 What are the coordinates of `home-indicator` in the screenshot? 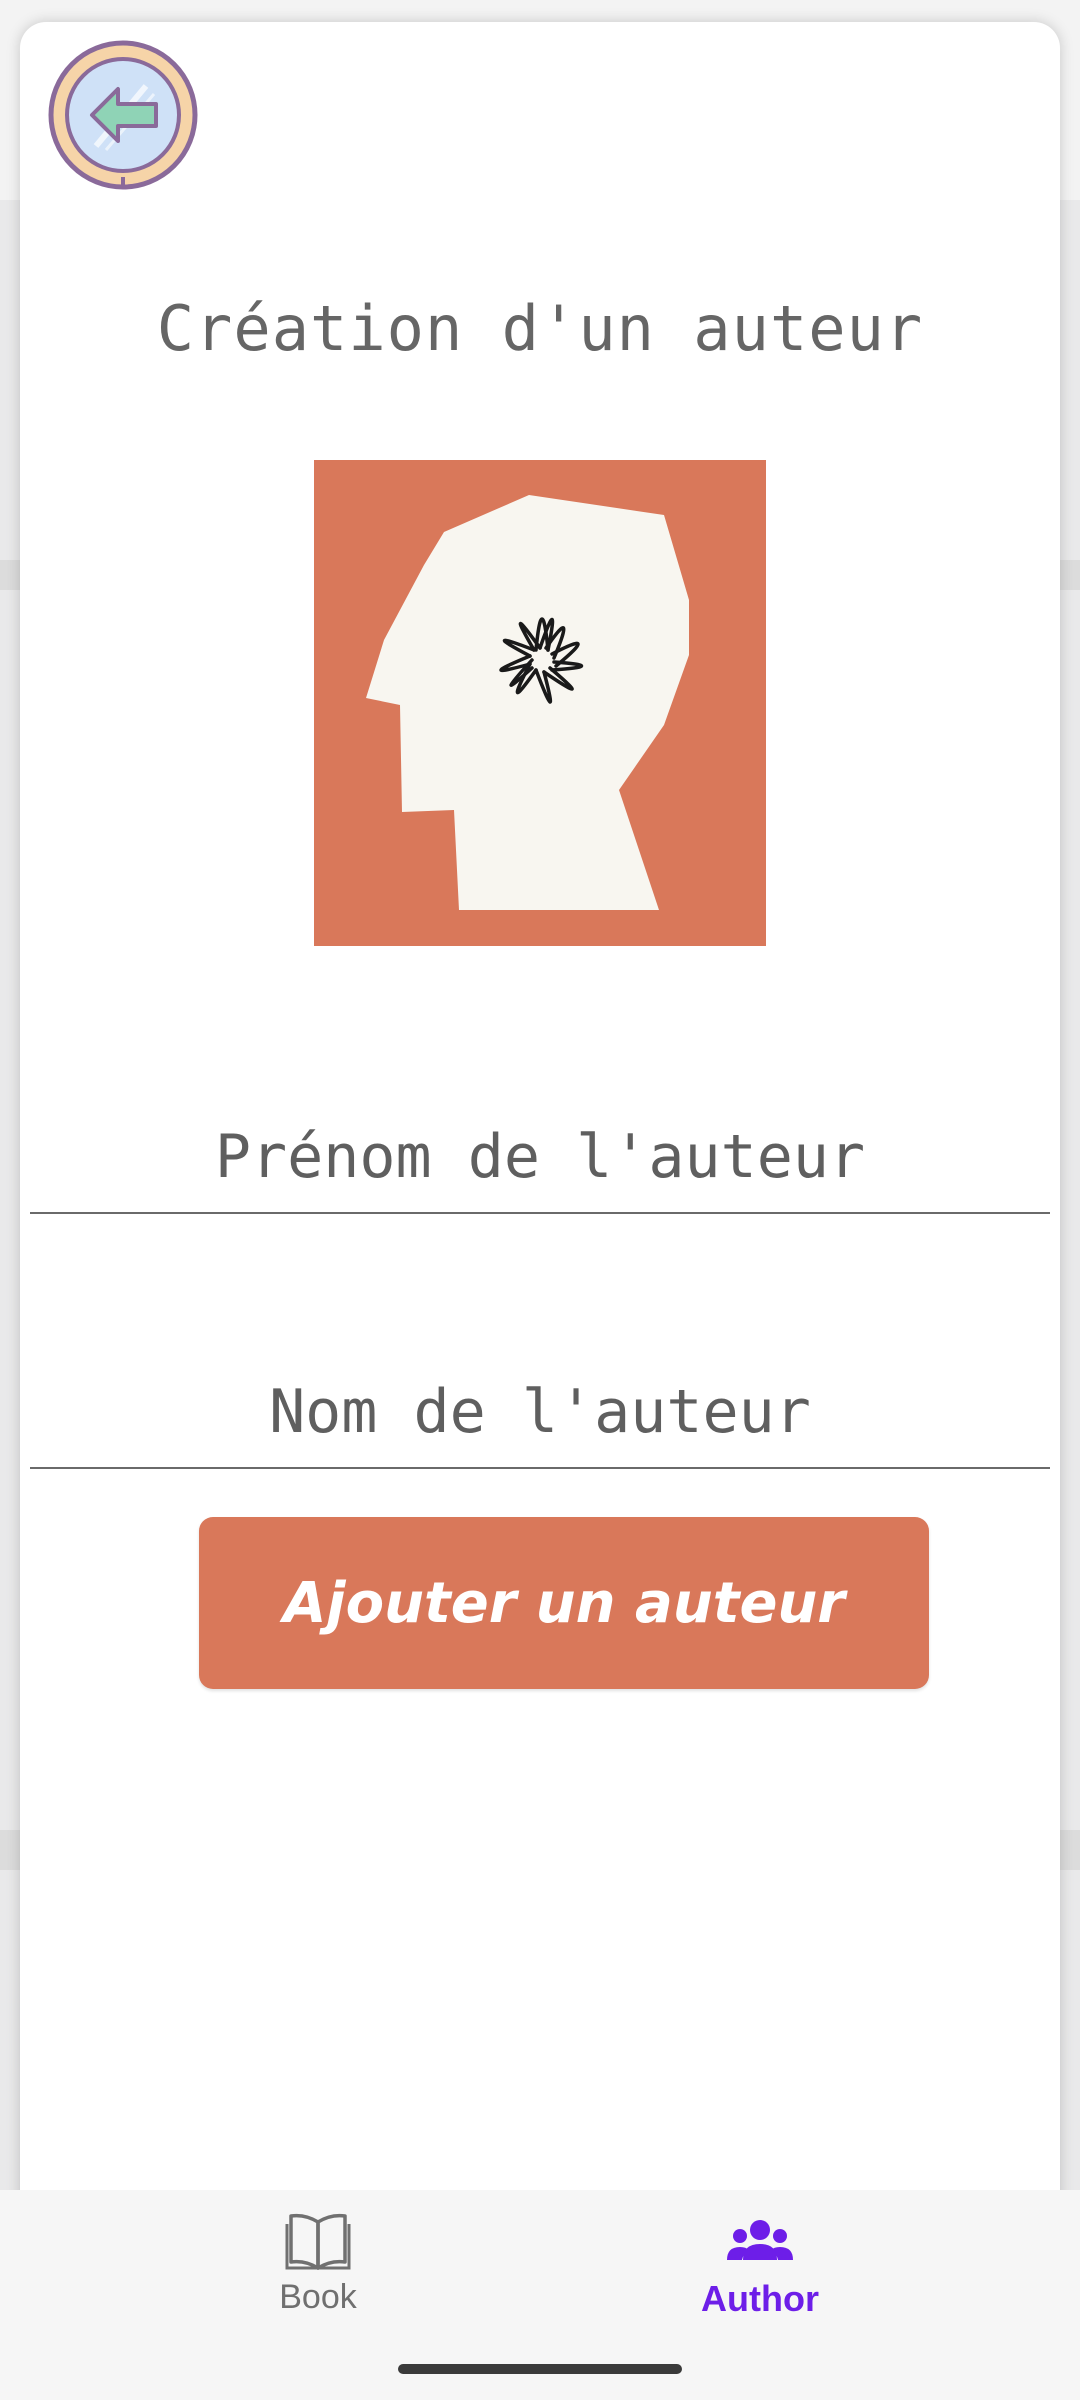 It's located at (540, 2369).